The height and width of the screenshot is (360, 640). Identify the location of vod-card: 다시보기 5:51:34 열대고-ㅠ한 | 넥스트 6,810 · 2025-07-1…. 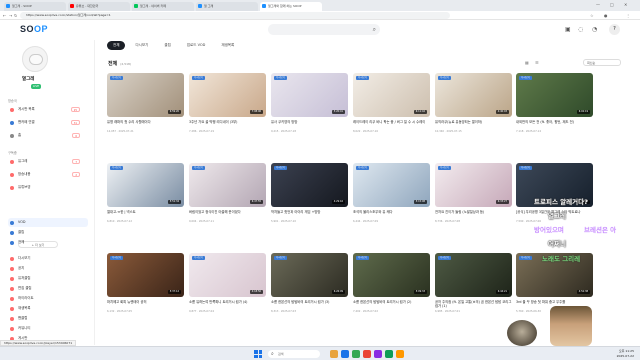
(145, 202).